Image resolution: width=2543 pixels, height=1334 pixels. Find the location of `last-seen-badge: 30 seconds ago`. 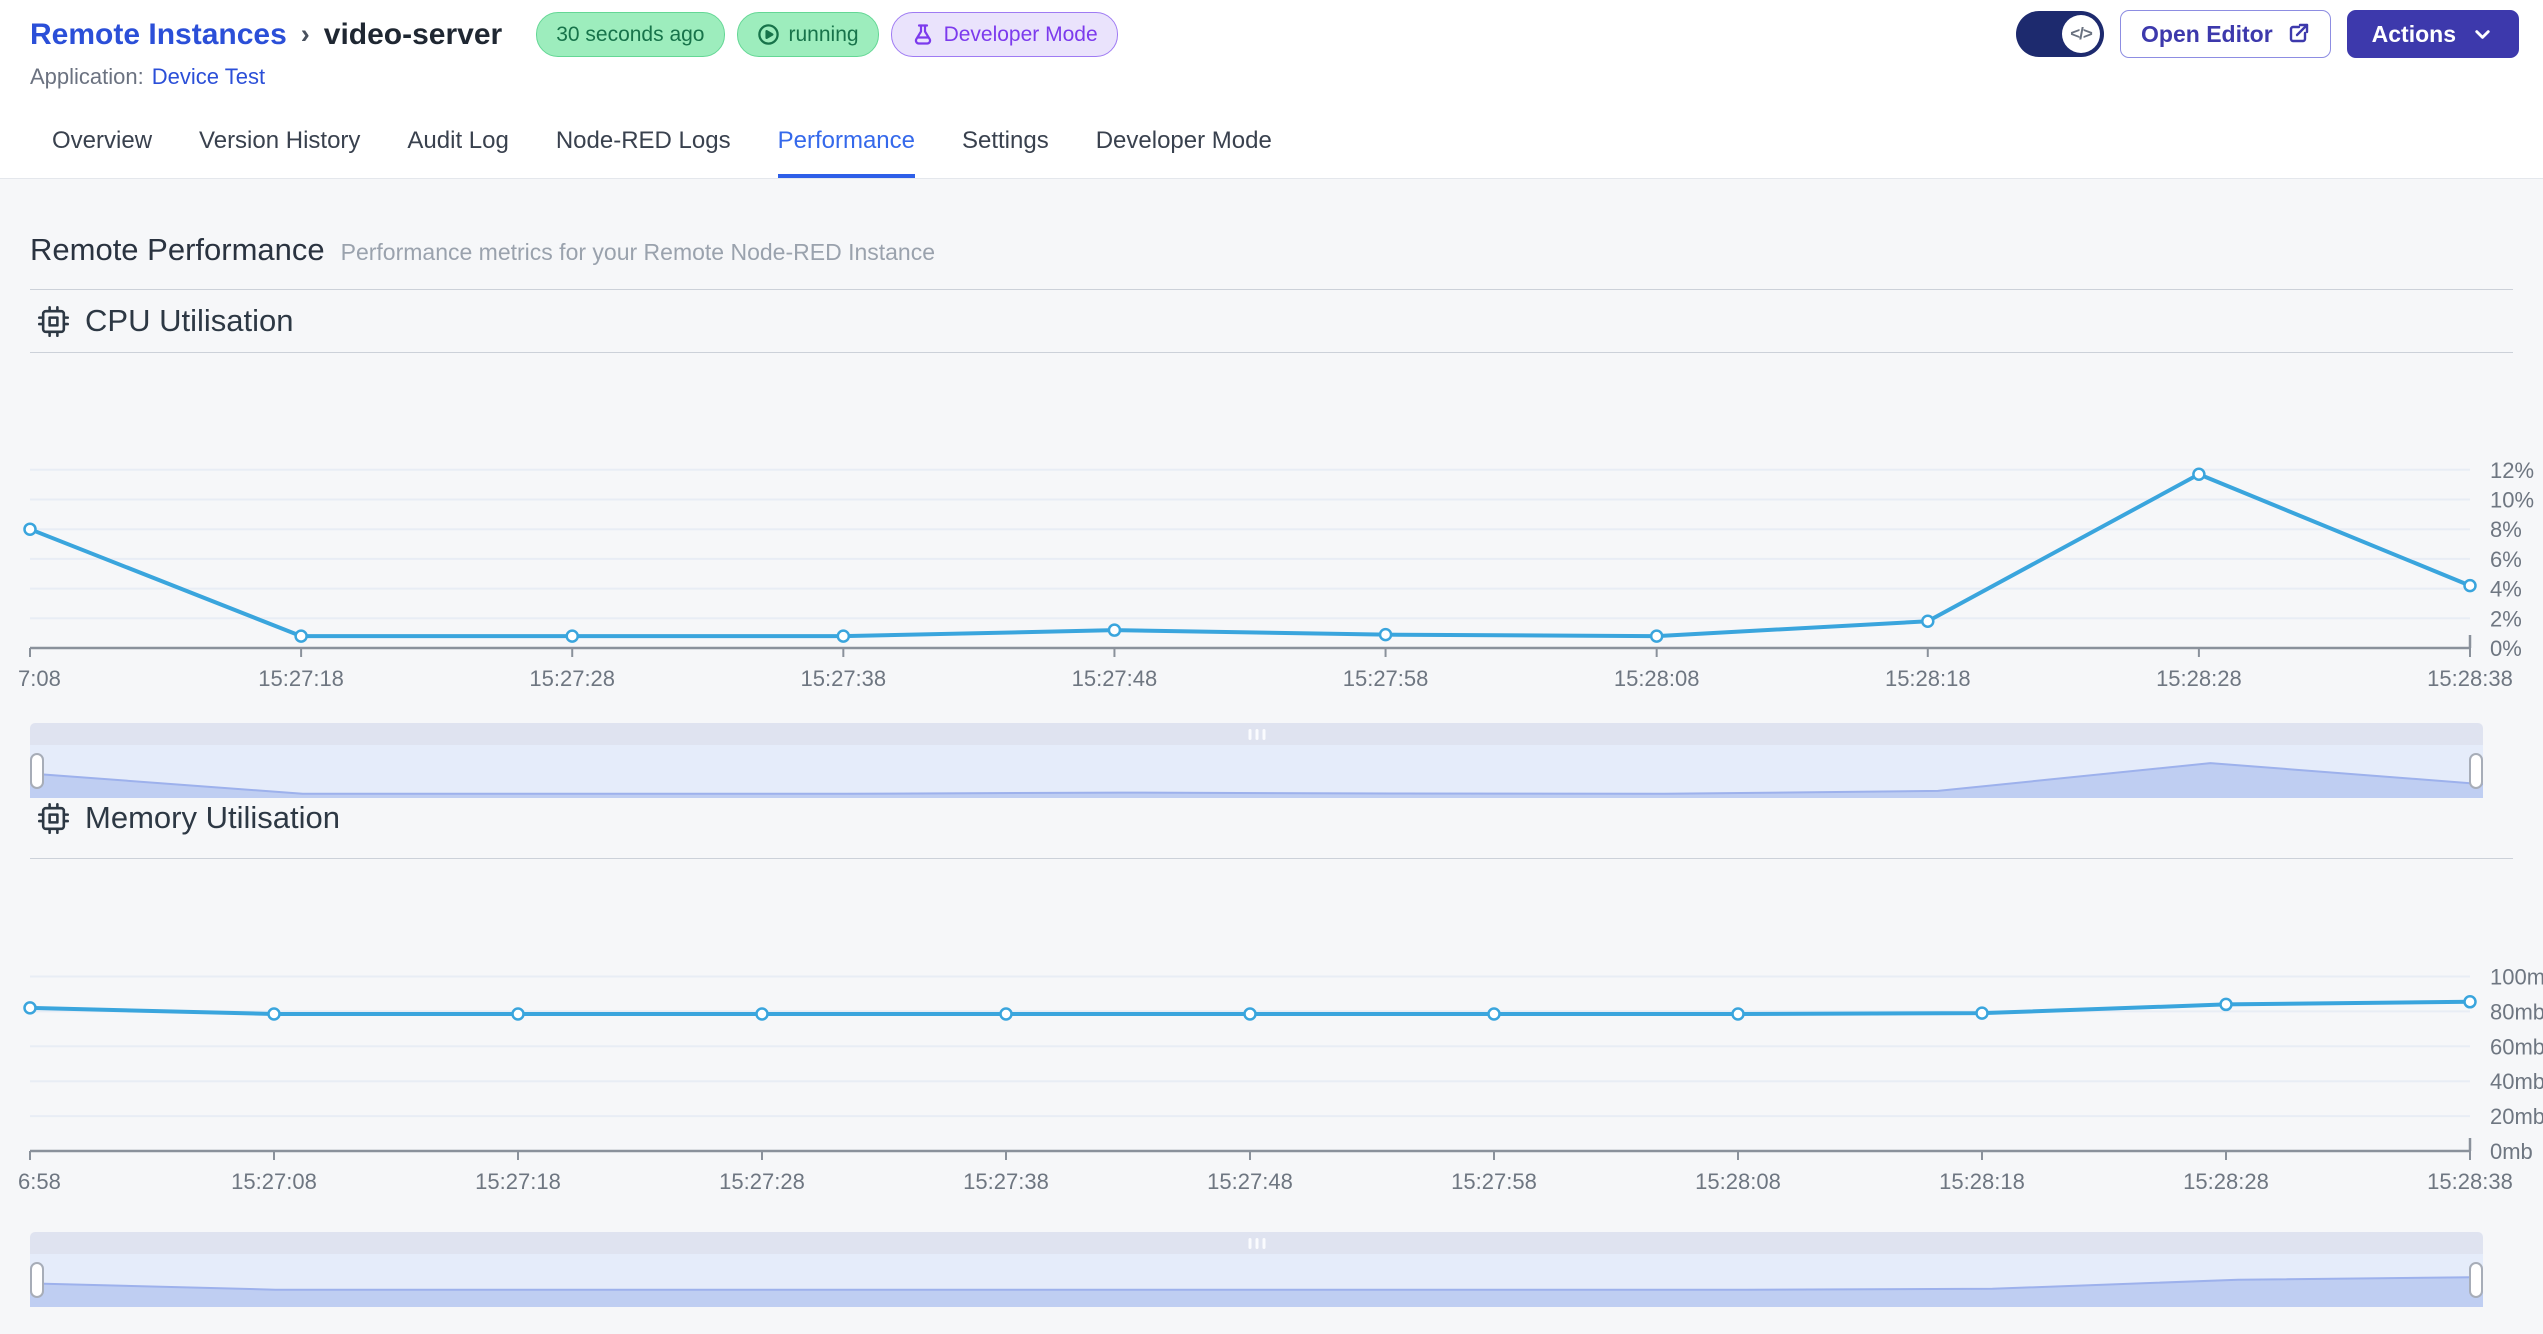

last-seen-badge: 30 seconds ago is located at coordinates (630, 34).